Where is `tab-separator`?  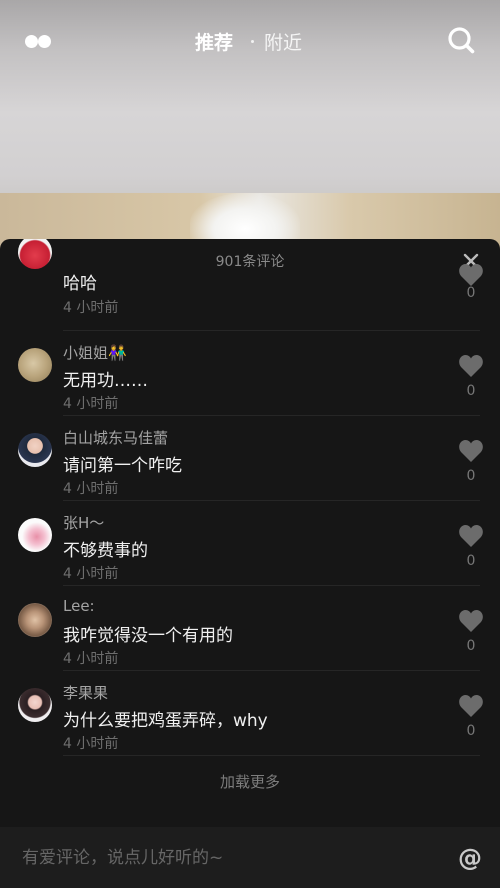 tab-separator is located at coordinates (252, 41).